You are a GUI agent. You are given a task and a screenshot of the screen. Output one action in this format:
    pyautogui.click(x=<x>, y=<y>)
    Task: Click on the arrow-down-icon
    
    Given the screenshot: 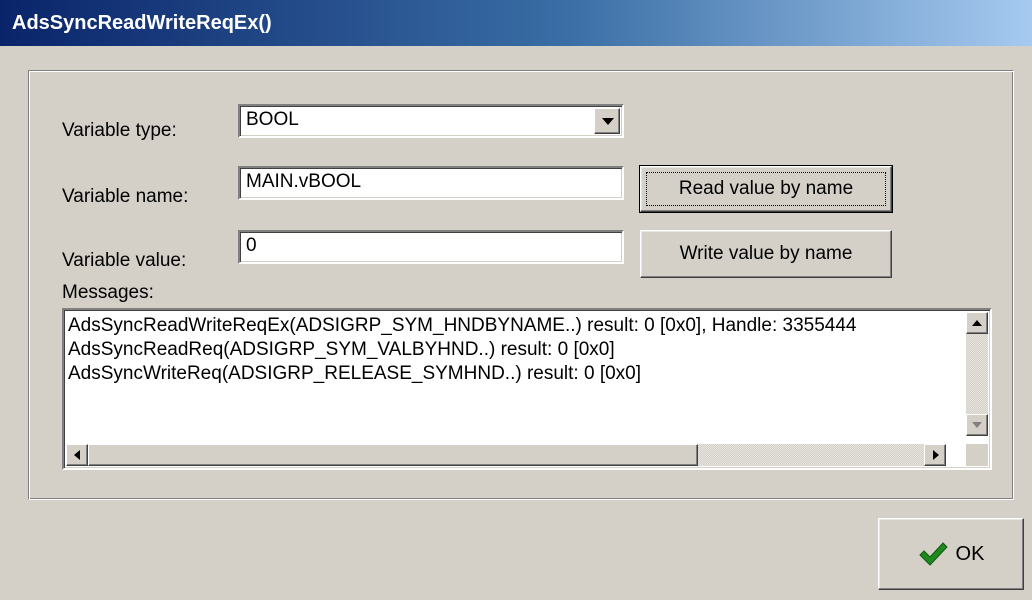 What is the action you would take?
    pyautogui.click(x=977, y=425)
    